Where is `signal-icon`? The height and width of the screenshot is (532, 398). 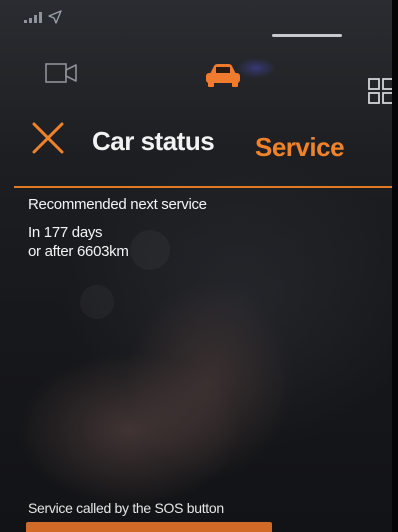 signal-icon is located at coordinates (33, 17).